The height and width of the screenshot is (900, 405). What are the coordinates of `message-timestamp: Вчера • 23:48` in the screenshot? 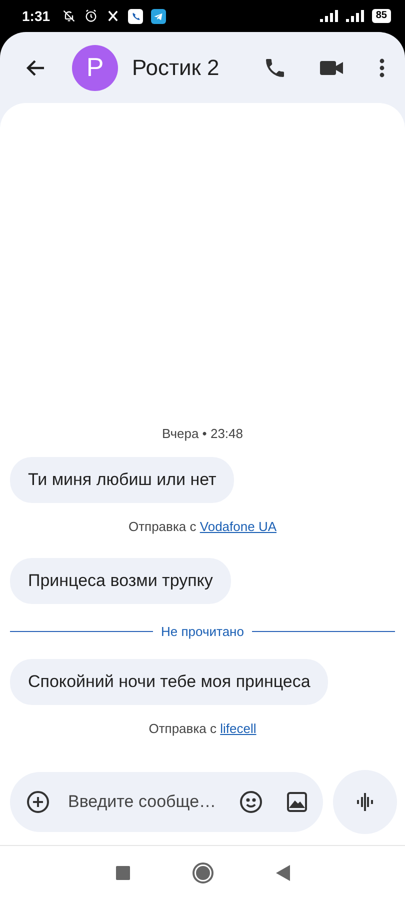 It's located at (202, 433).